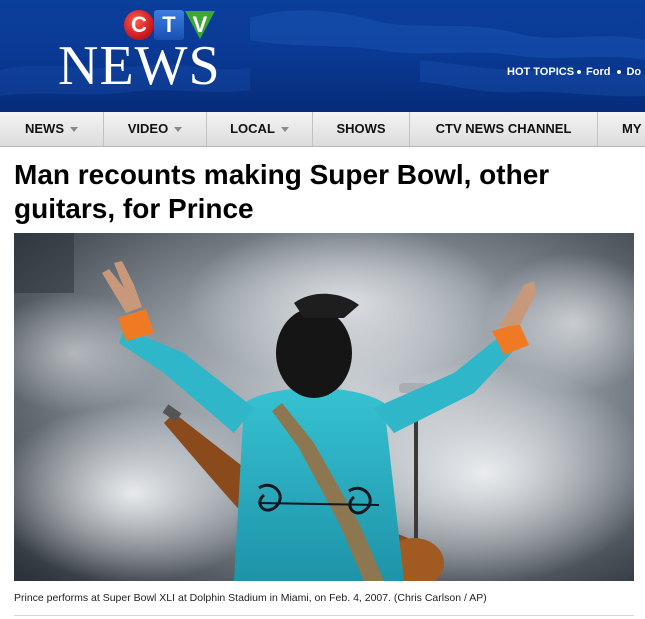 The image size is (645, 619). I want to click on nav-item-my: MY, so click(621, 129).